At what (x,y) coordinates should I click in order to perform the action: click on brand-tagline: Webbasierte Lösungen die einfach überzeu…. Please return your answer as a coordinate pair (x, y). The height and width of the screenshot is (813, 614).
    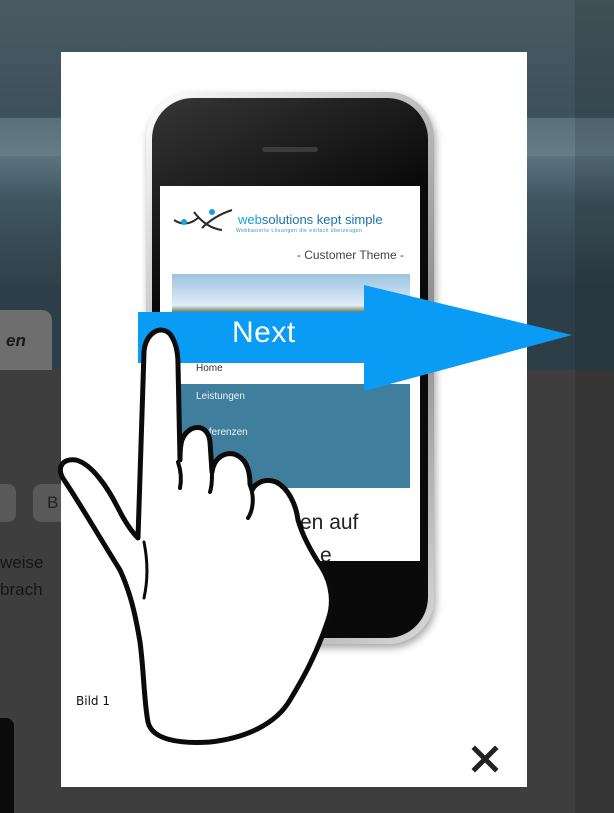
    Looking at the image, I should click on (300, 231).